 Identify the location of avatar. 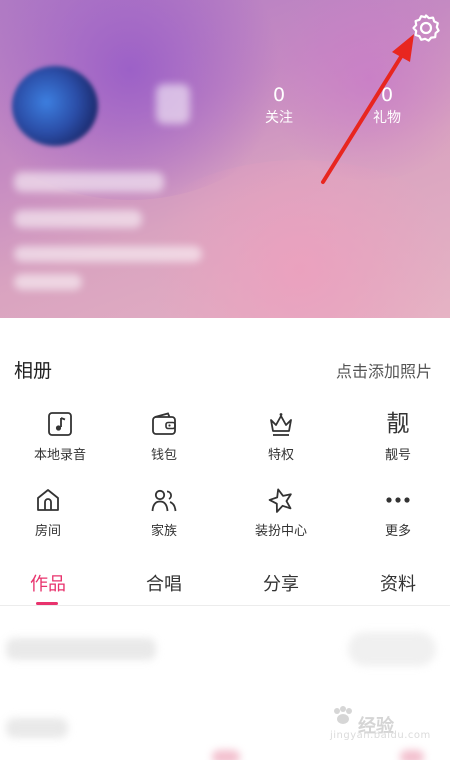
(55, 106).